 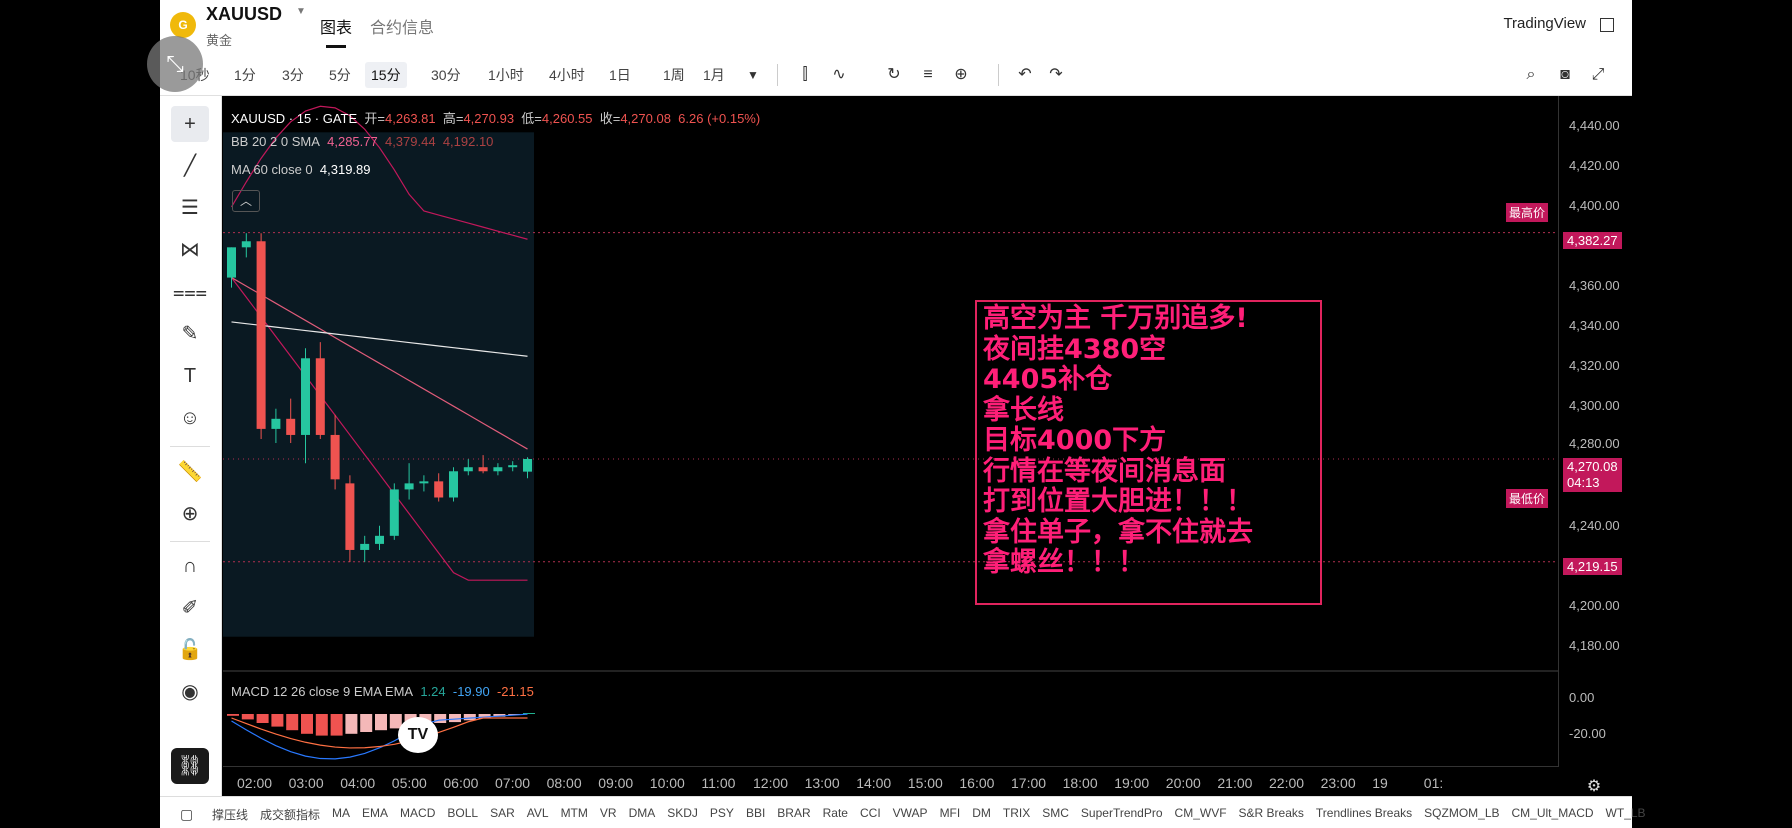 I want to click on tab-contract-info: 合约信息, so click(x=402, y=26).